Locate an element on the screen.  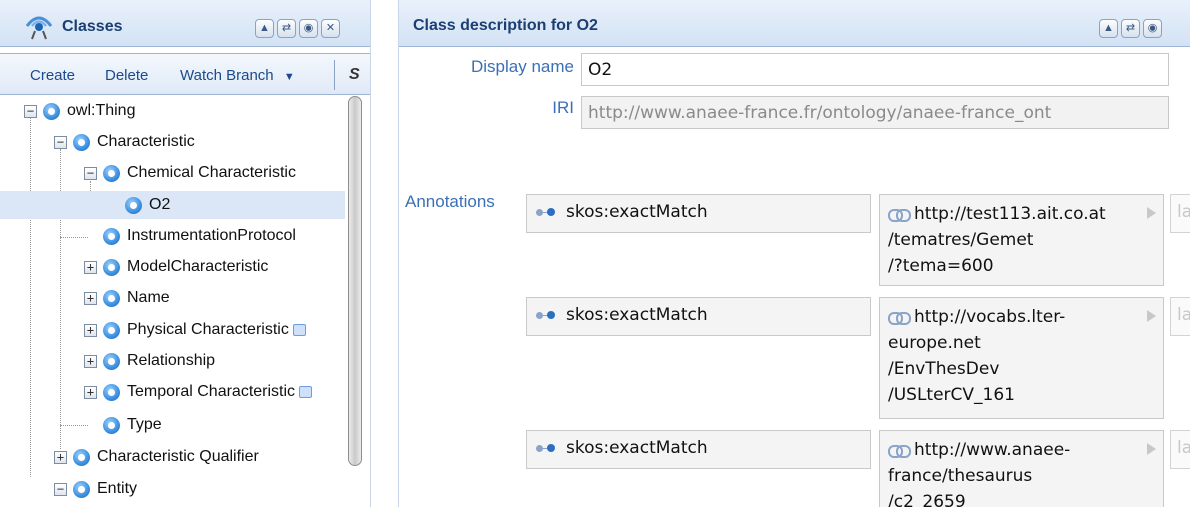
tree-item-label: ModelCharacteristic is located at coordinates (198, 266).